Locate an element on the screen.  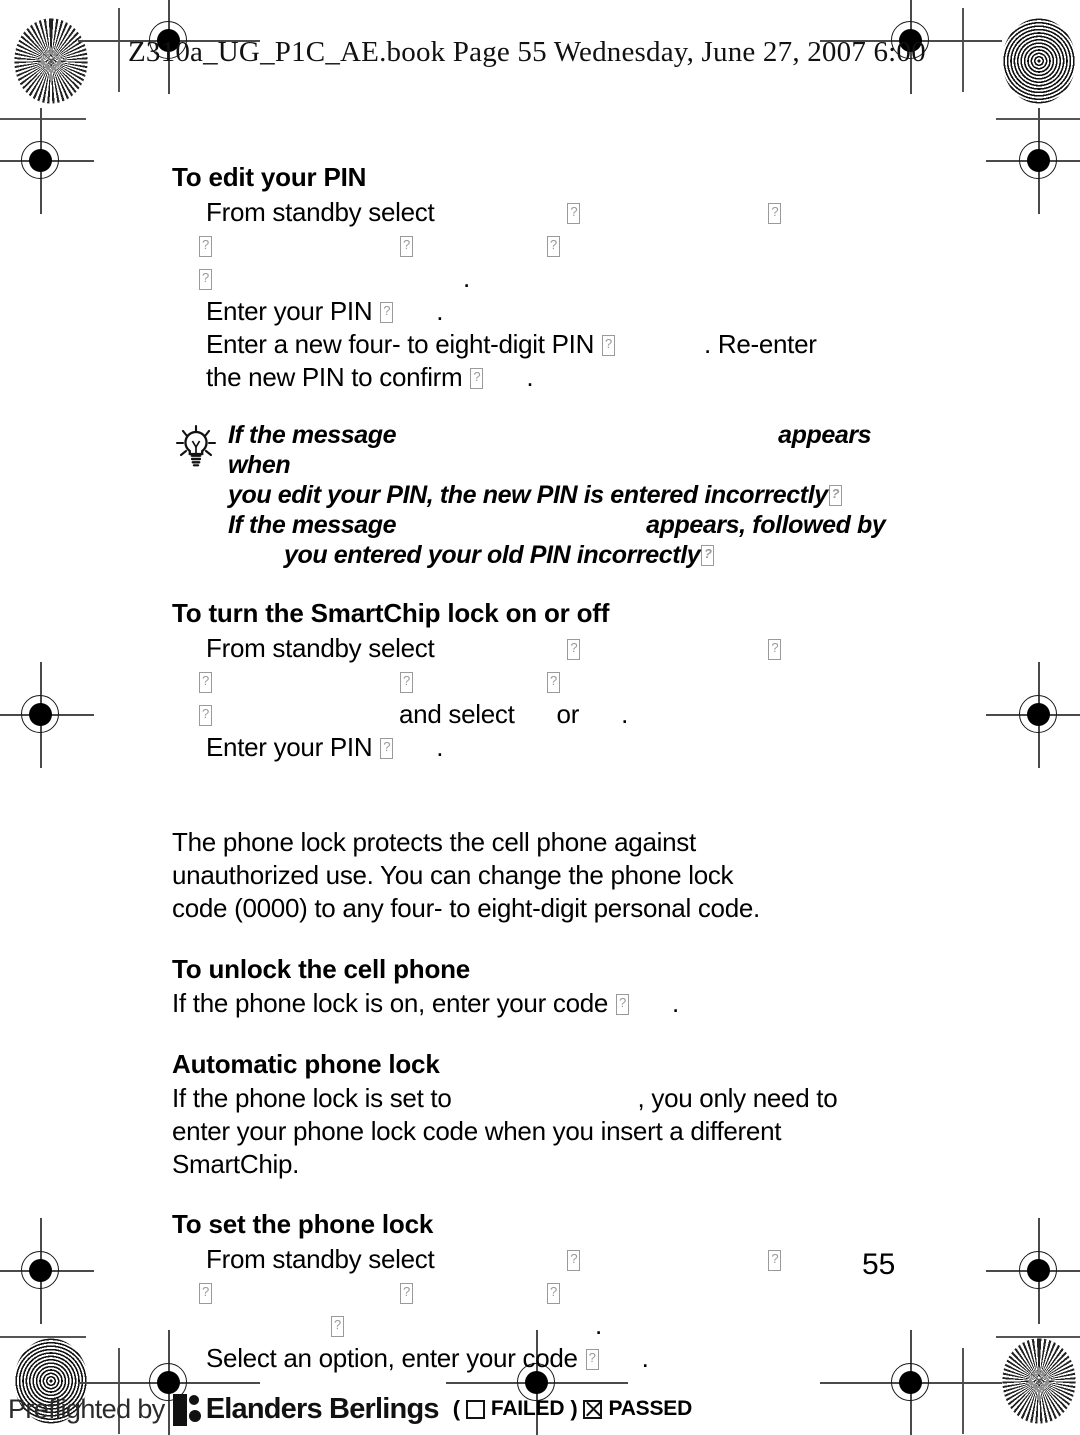
tip-line: you entered your old PIN incorrectly is located at coordinates (560, 555).